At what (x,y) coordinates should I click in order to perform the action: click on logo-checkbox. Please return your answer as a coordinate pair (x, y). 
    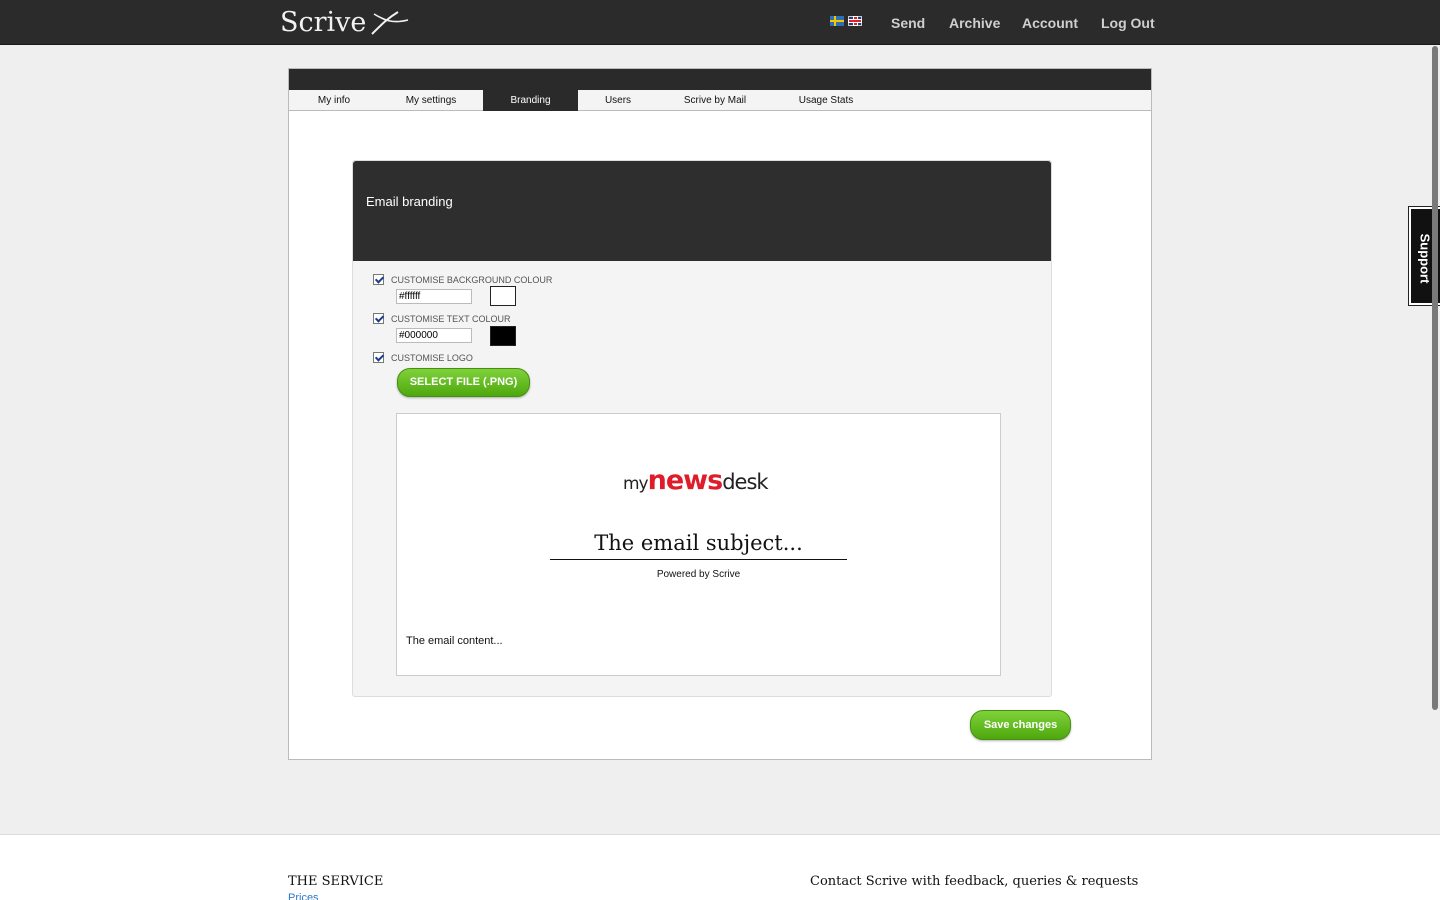
    Looking at the image, I should click on (378, 357).